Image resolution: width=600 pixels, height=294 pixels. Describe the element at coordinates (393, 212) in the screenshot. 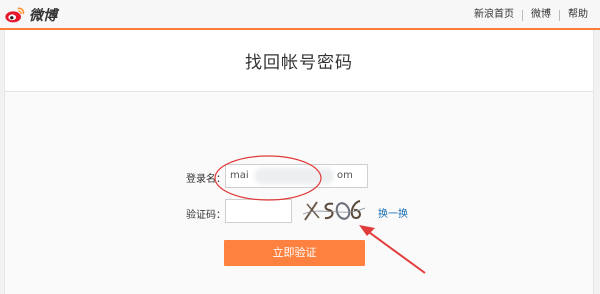

I see `refresh-captcha-link: 换一换` at that location.